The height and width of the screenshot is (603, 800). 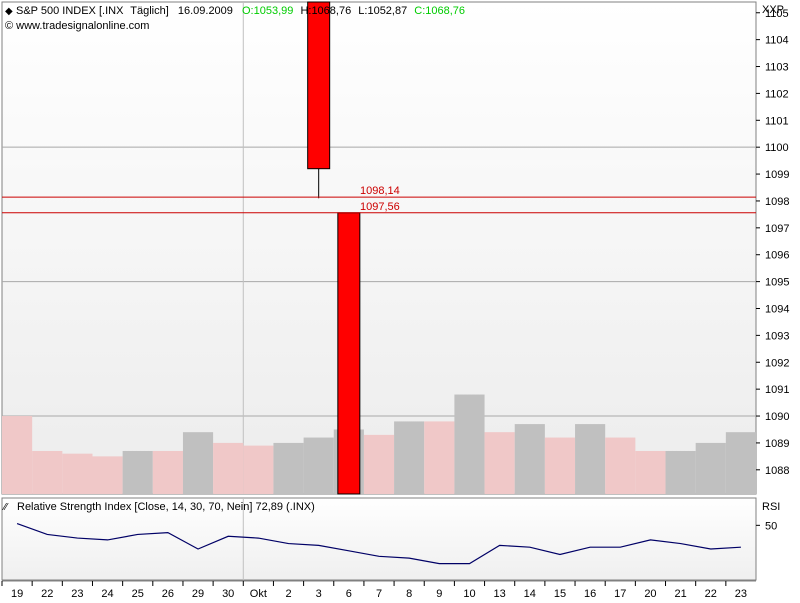 What do you see at coordinates (205, 11) in the screenshot?
I see `date-label: 16.09.2009` at bounding box center [205, 11].